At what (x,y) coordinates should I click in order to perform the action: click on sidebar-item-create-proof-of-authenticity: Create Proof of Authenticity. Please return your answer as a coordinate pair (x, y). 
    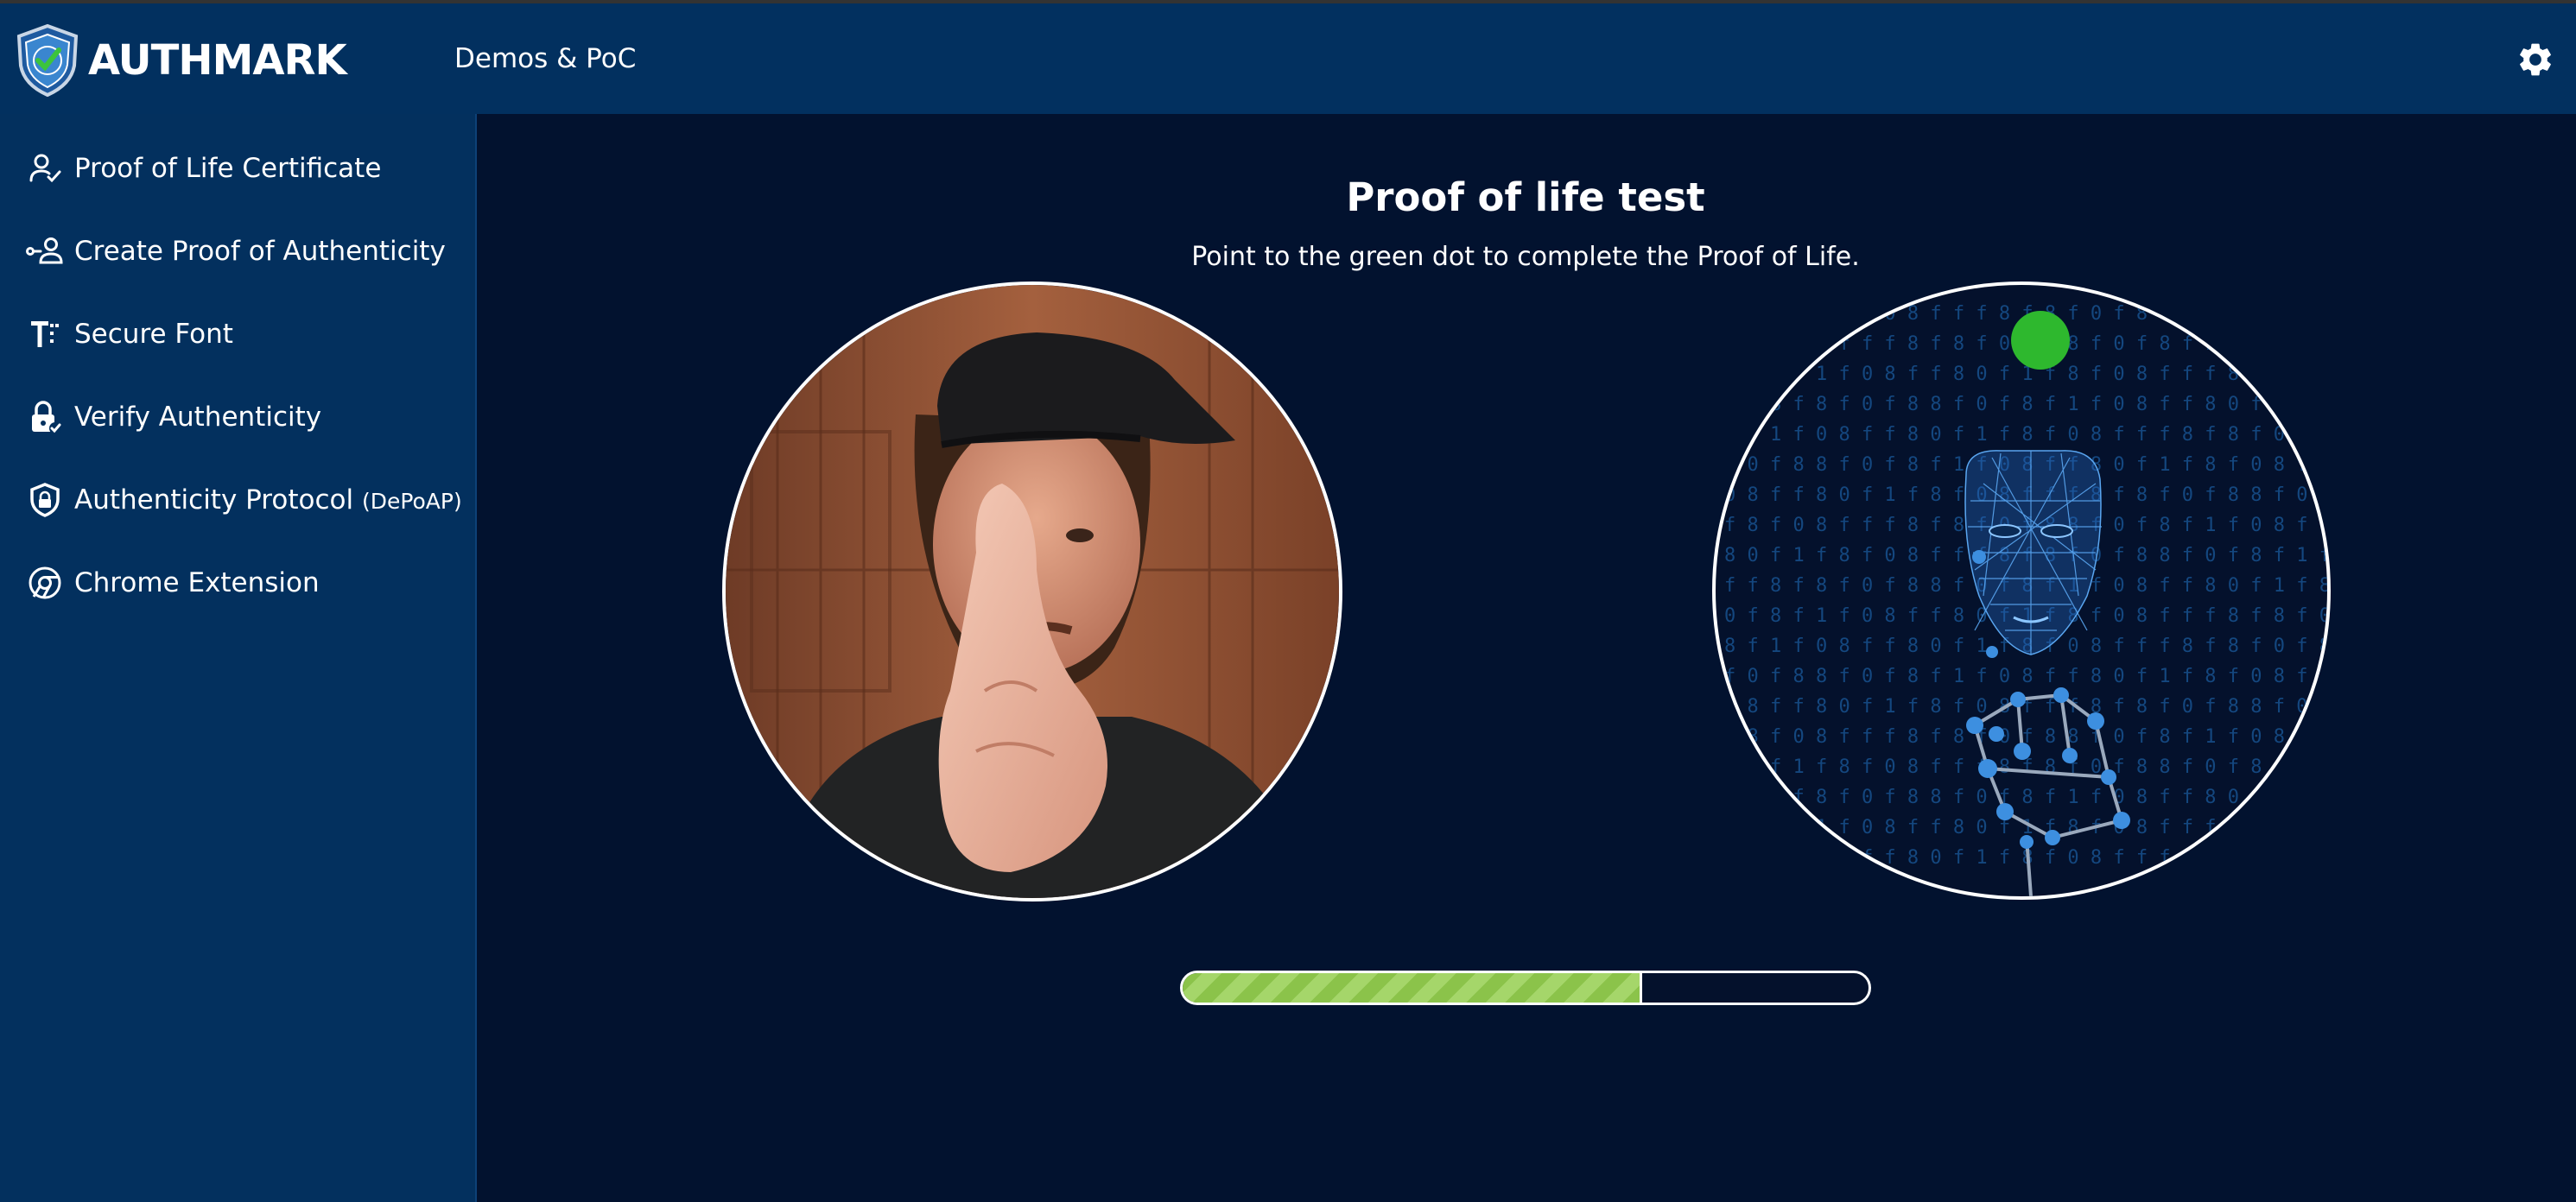
    Looking at the image, I should click on (238, 251).